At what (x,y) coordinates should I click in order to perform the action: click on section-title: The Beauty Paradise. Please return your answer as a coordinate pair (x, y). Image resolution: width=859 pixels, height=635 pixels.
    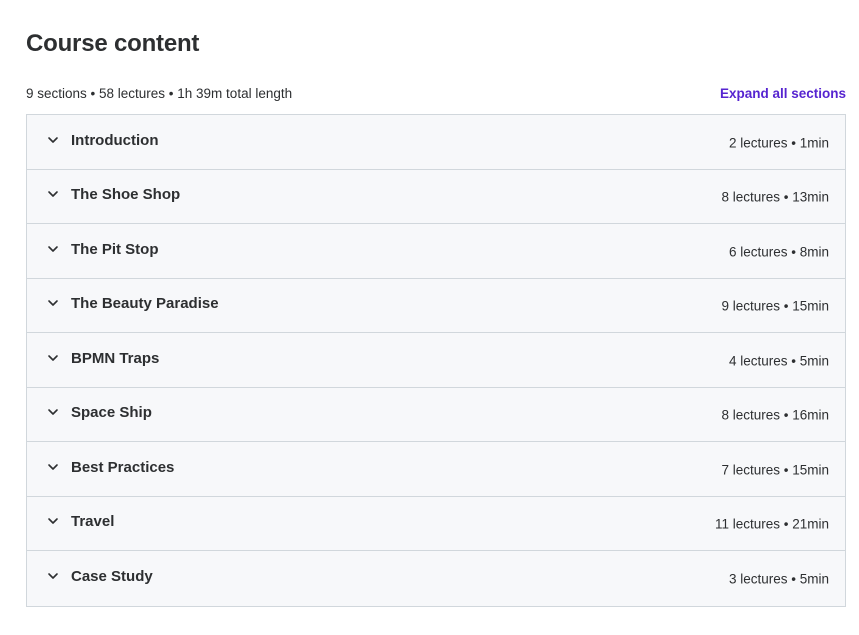
    Looking at the image, I should click on (145, 304).